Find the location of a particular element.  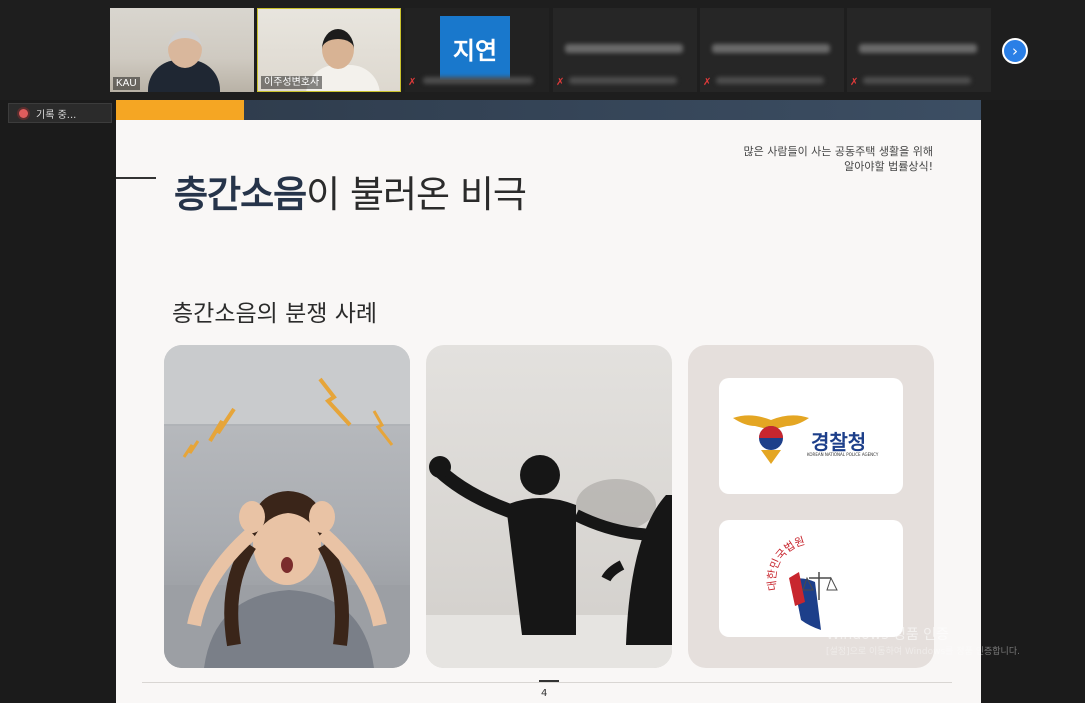

slide-note-line: 알아야할 법률상식! is located at coordinates (888, 166).